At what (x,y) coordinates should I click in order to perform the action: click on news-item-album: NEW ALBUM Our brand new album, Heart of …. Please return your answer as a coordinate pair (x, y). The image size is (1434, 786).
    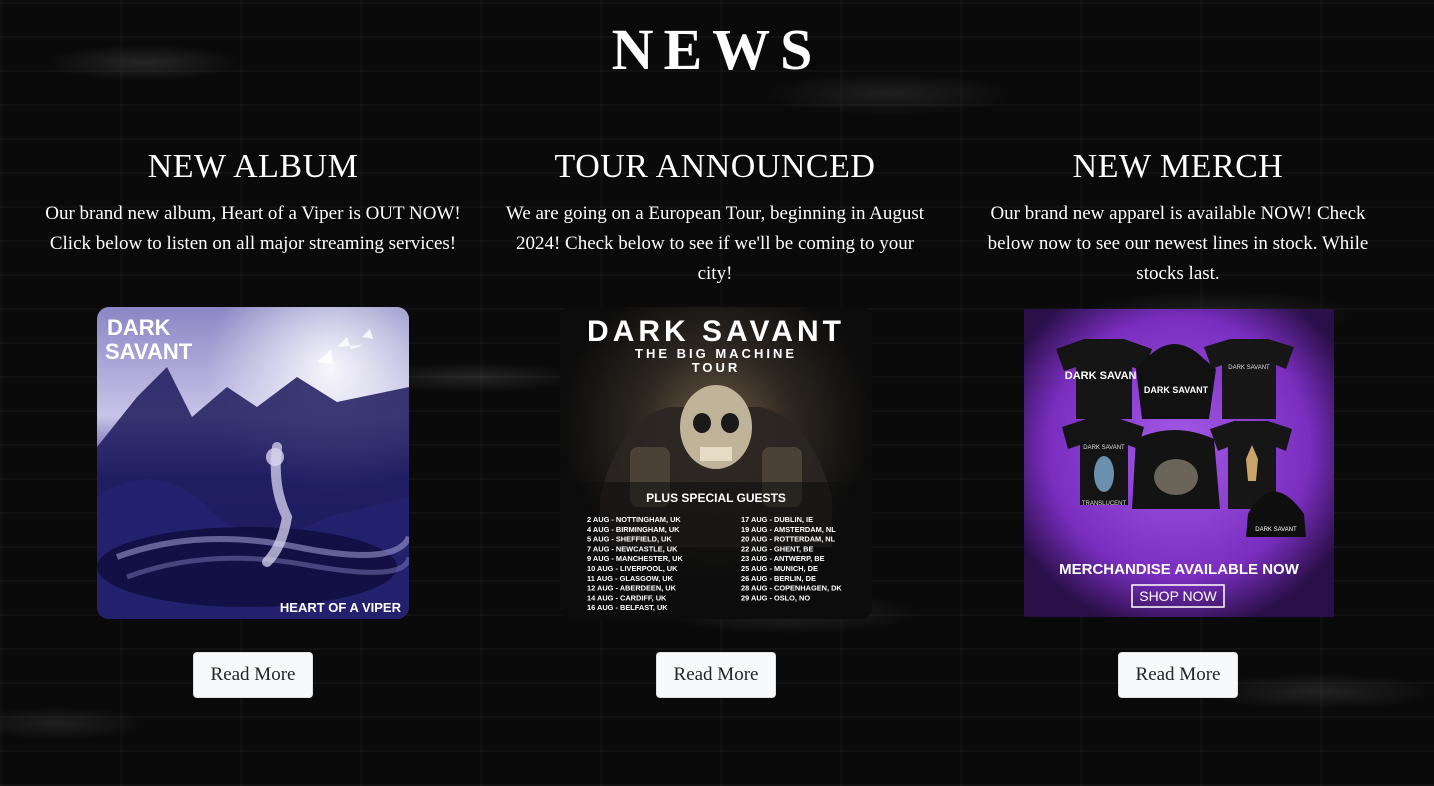
    Looking at the image, I should click on (253, 202).